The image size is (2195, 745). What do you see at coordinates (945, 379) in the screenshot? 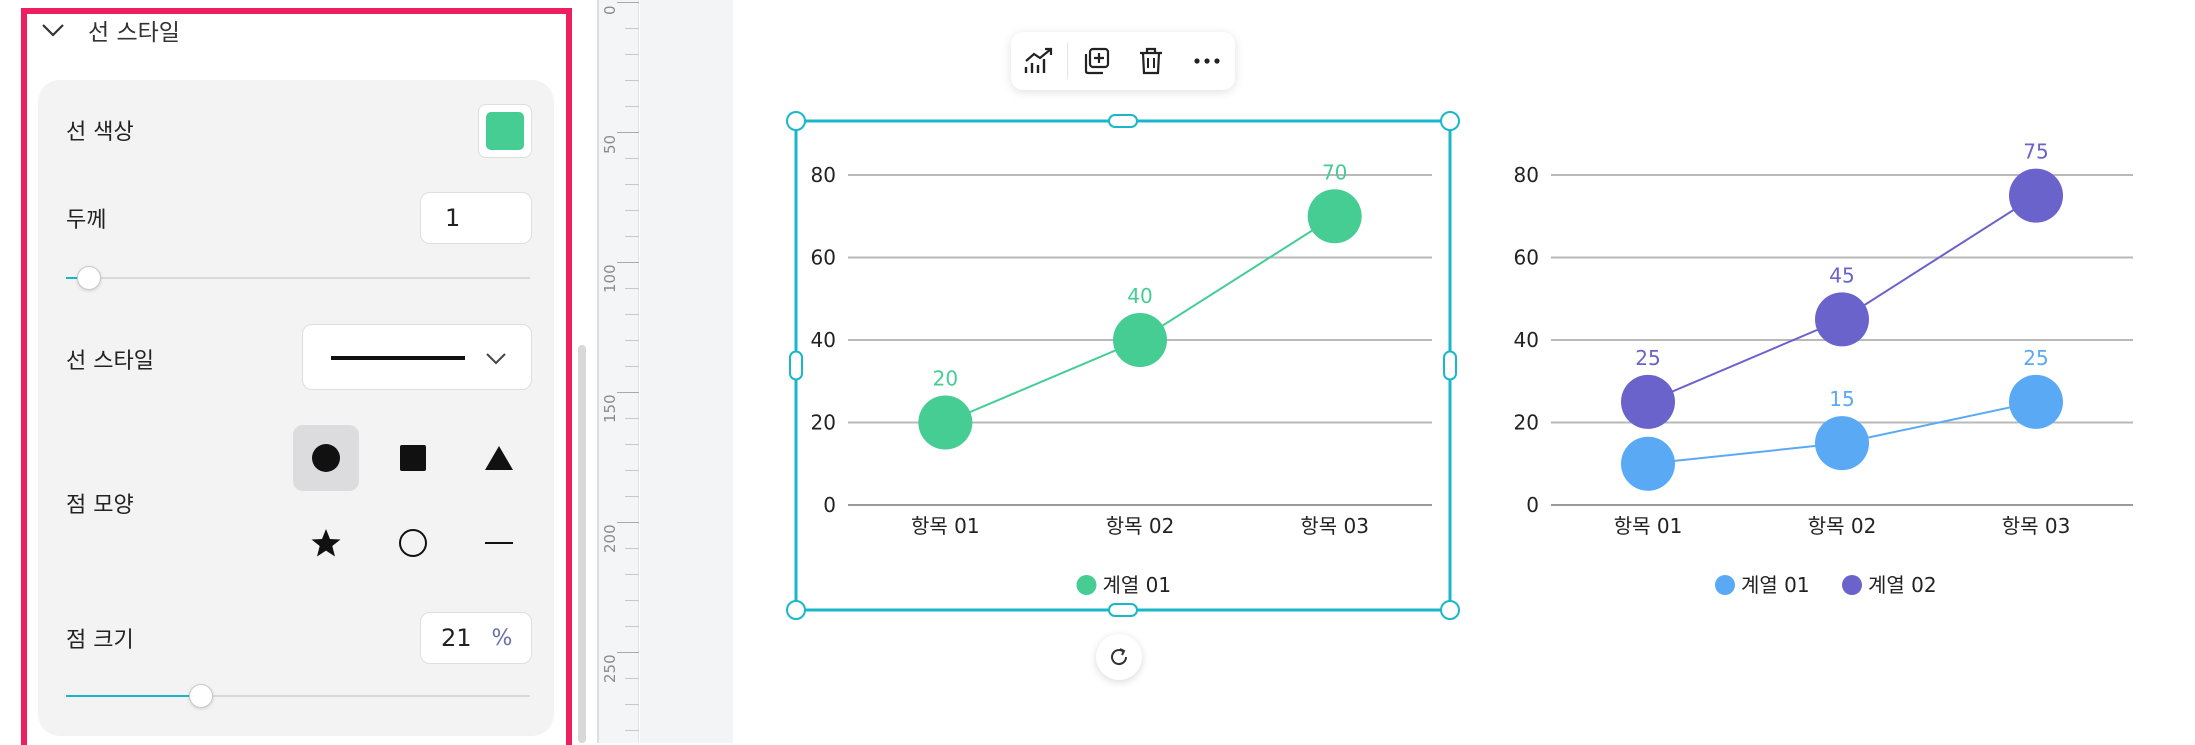
I see `data-label: 20` at bounding box center [945, 379].